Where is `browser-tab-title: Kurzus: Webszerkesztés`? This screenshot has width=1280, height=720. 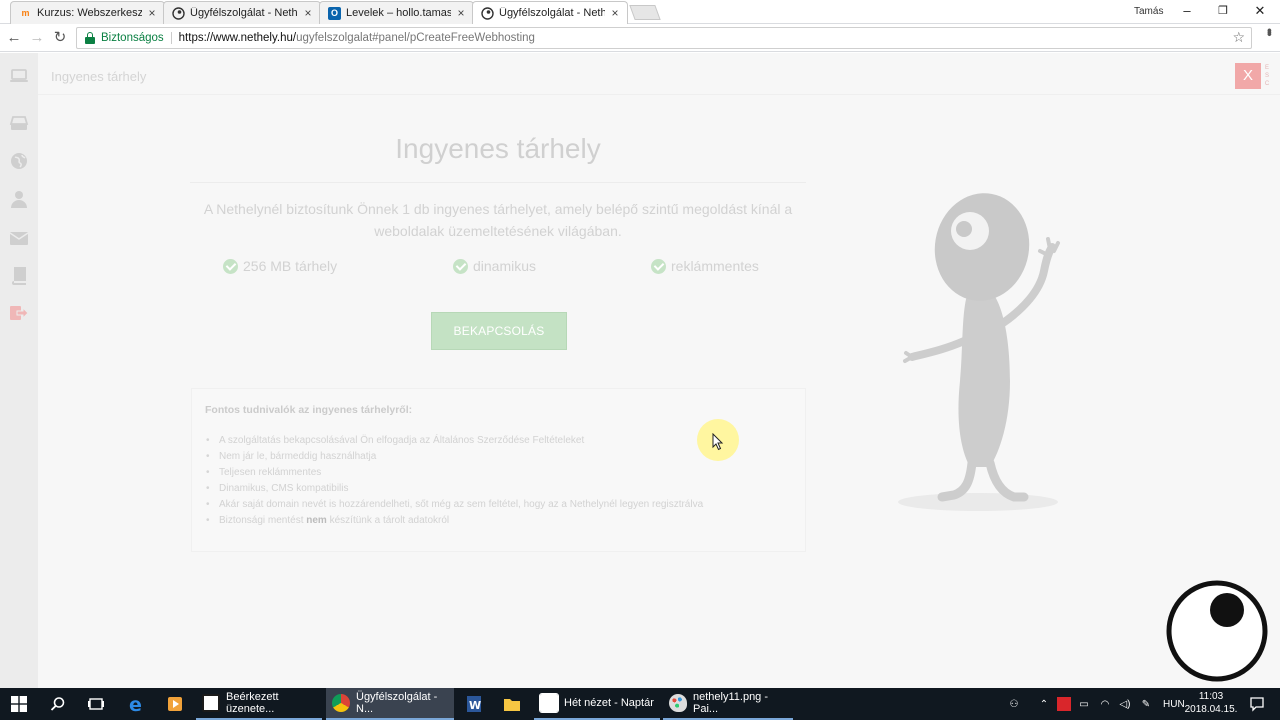
browser-tab-title: Kurzus: Webszerkesztés is located at coordinates (89, 13).